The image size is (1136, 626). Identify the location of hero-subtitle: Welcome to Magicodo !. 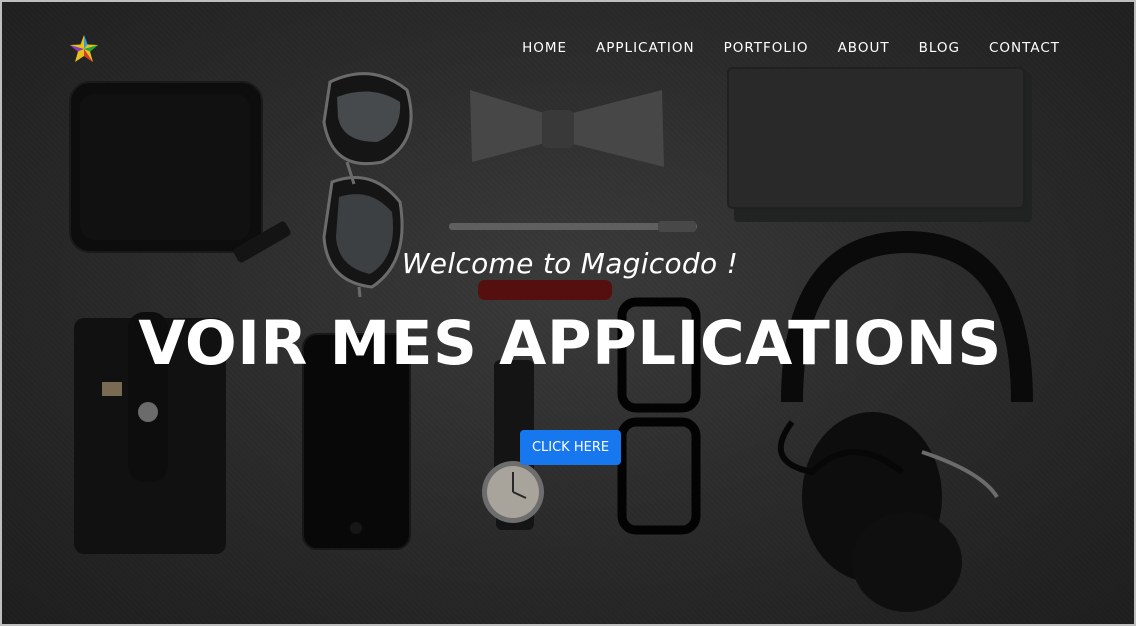
(570, 263).